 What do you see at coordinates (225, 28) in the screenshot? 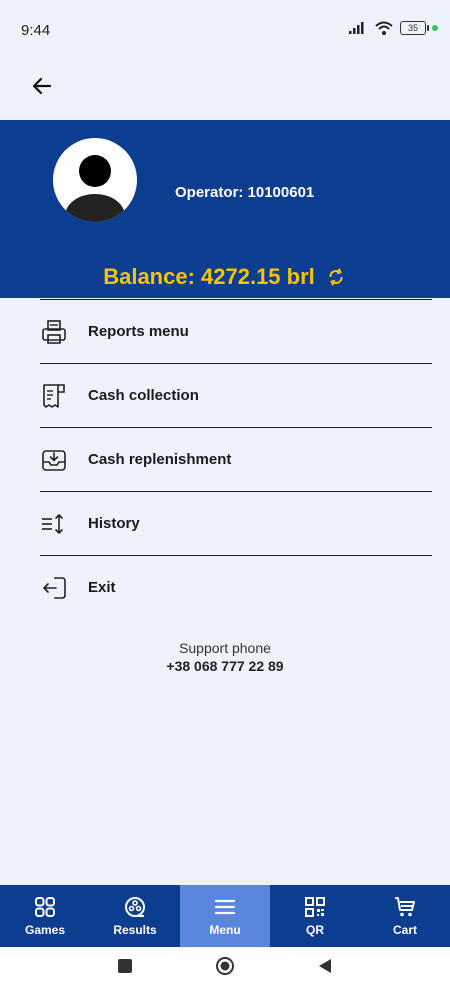
I see `status-bar: 9:44 35` at bounding box center [225, 28].